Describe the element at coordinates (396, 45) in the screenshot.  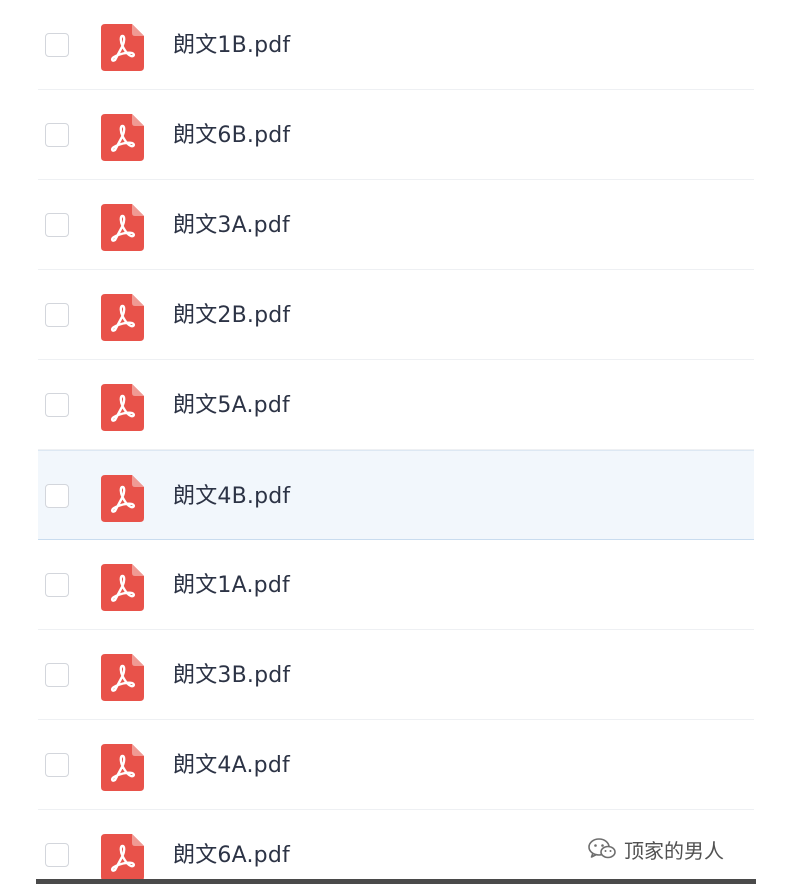
I see `file-row: 朗文1B.pdf` at that location.